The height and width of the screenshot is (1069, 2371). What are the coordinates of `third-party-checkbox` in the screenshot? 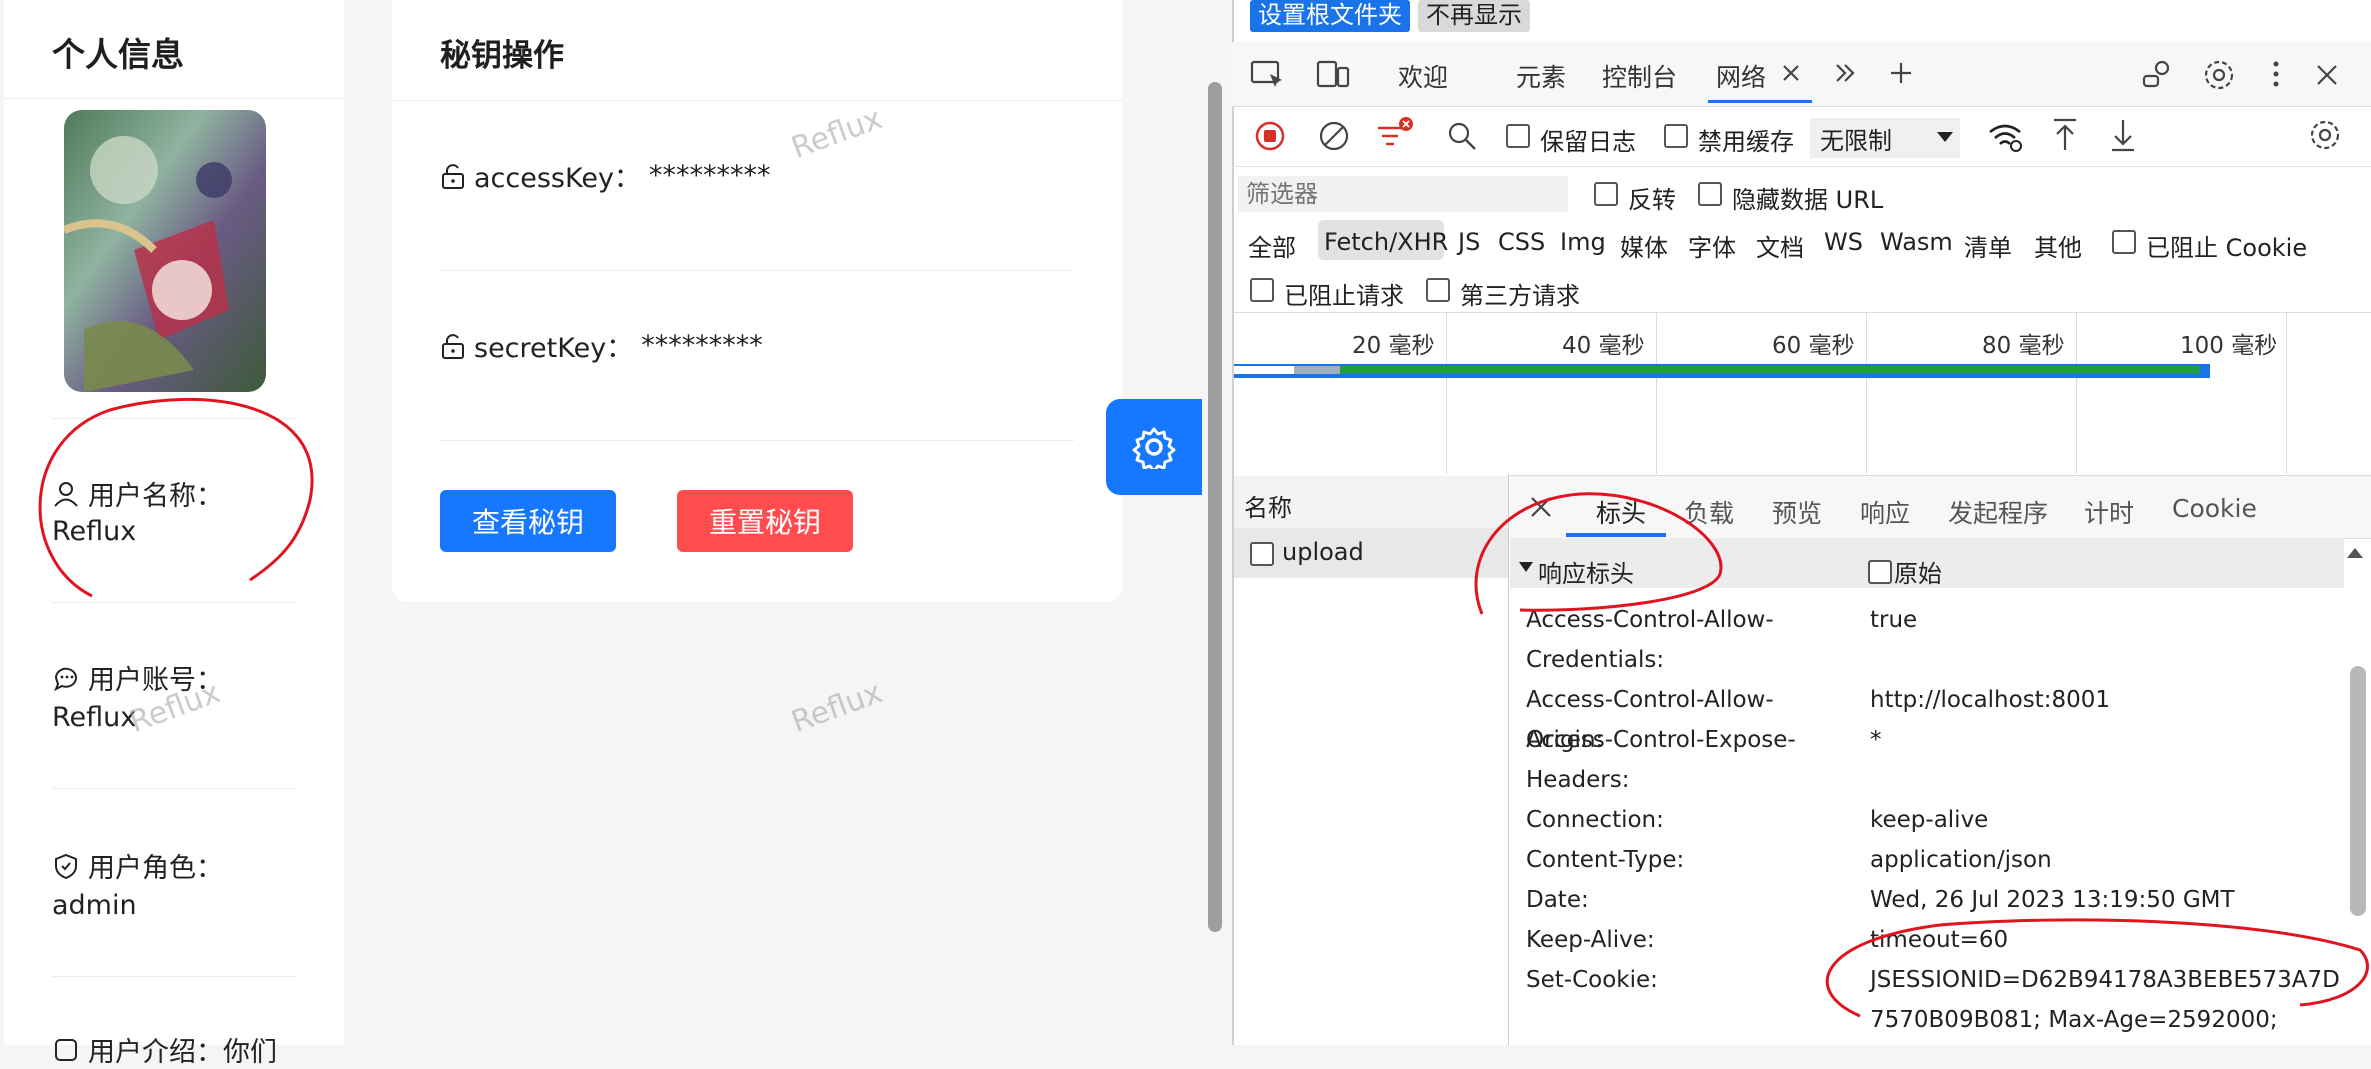 It's located at (1438, 290).